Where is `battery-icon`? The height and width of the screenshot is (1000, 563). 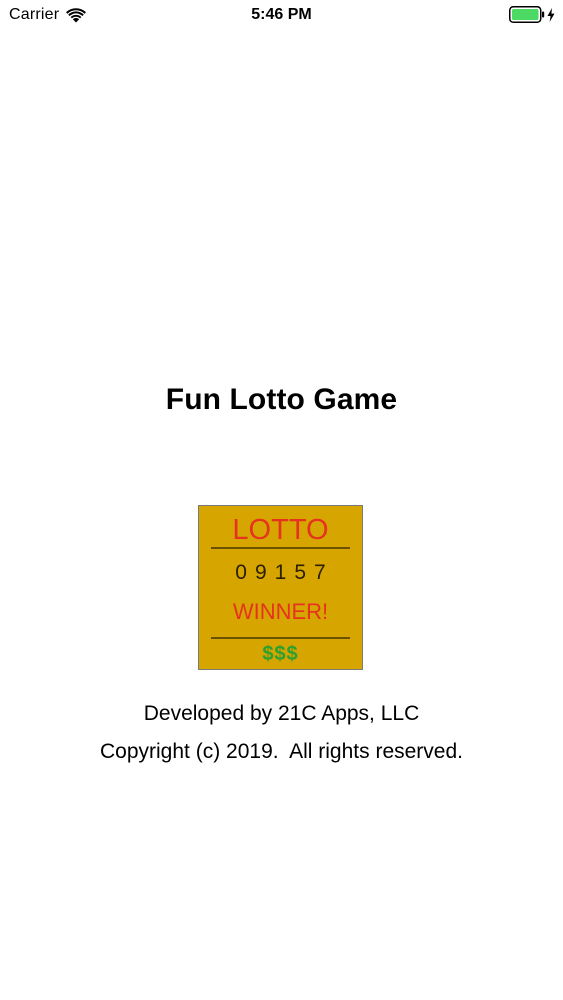
battery-icon is located at coordinates (527, 14).